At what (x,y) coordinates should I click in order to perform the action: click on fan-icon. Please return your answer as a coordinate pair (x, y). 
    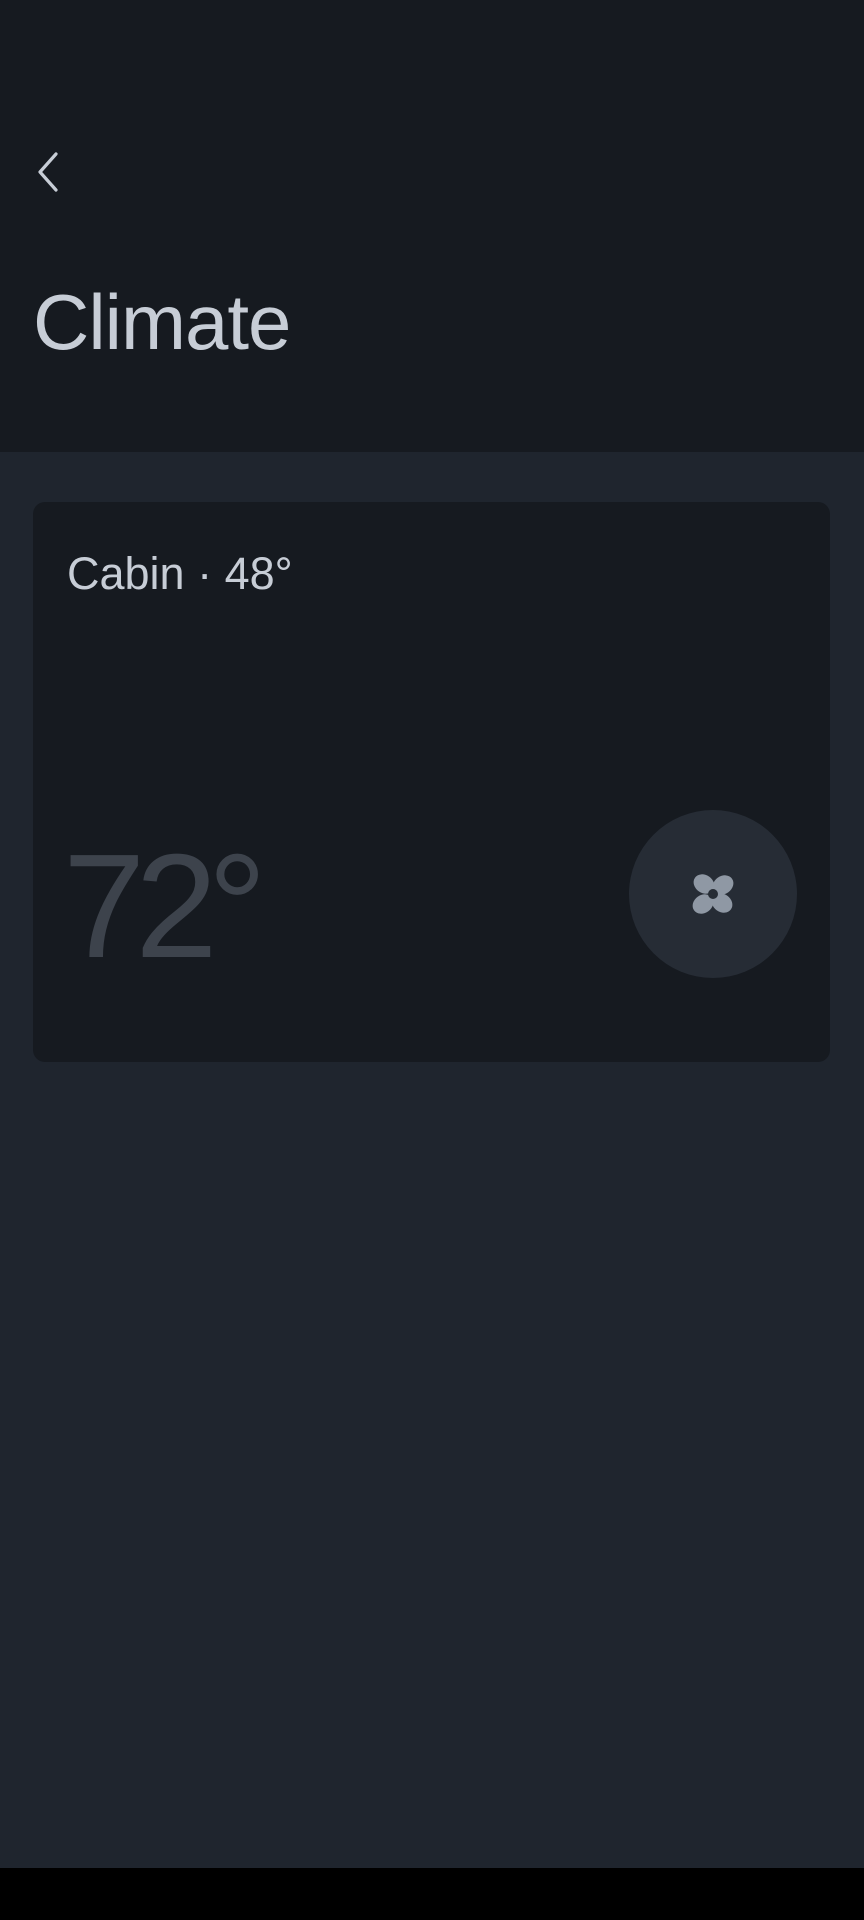
    Looking at the image, I should click on (713, 894).